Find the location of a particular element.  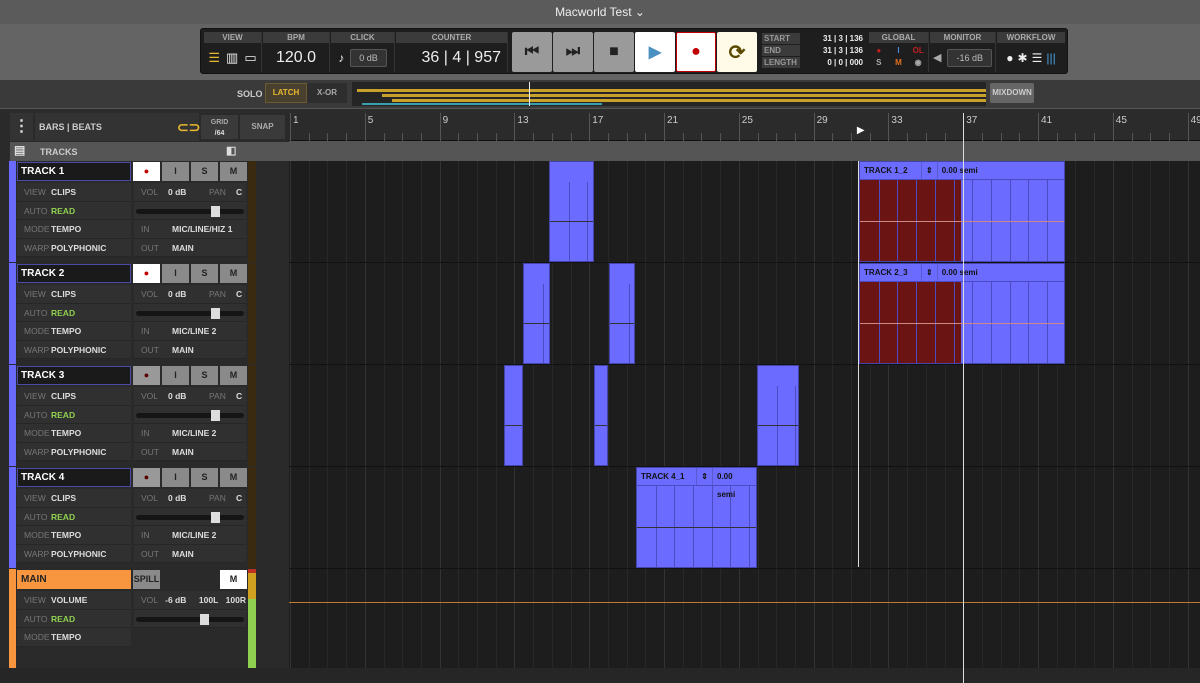

overview-navigator is located at coordinates (669, 94).